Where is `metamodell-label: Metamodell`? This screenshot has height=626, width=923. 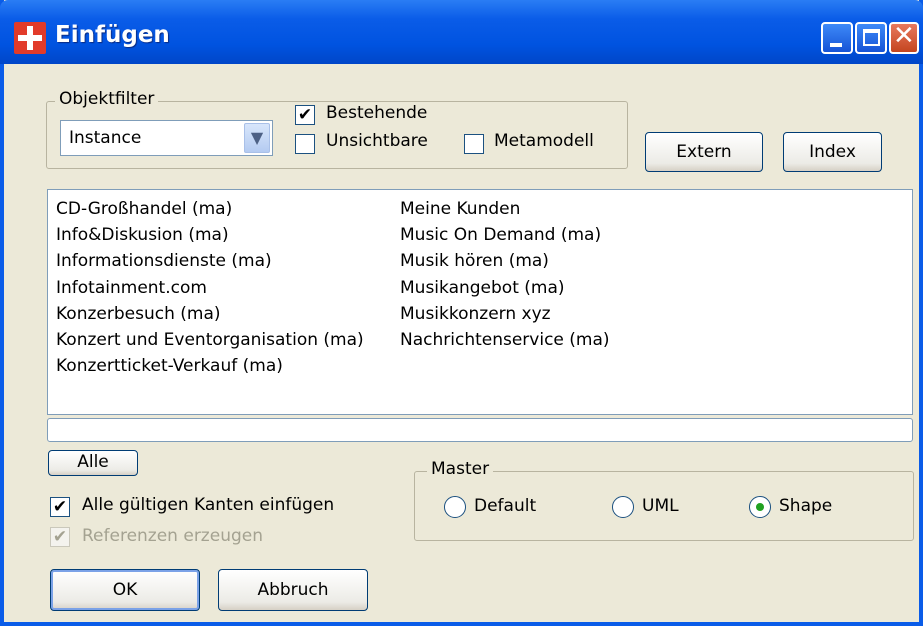
metamodell-label: Metamodell is located at coordinates (544, 141).